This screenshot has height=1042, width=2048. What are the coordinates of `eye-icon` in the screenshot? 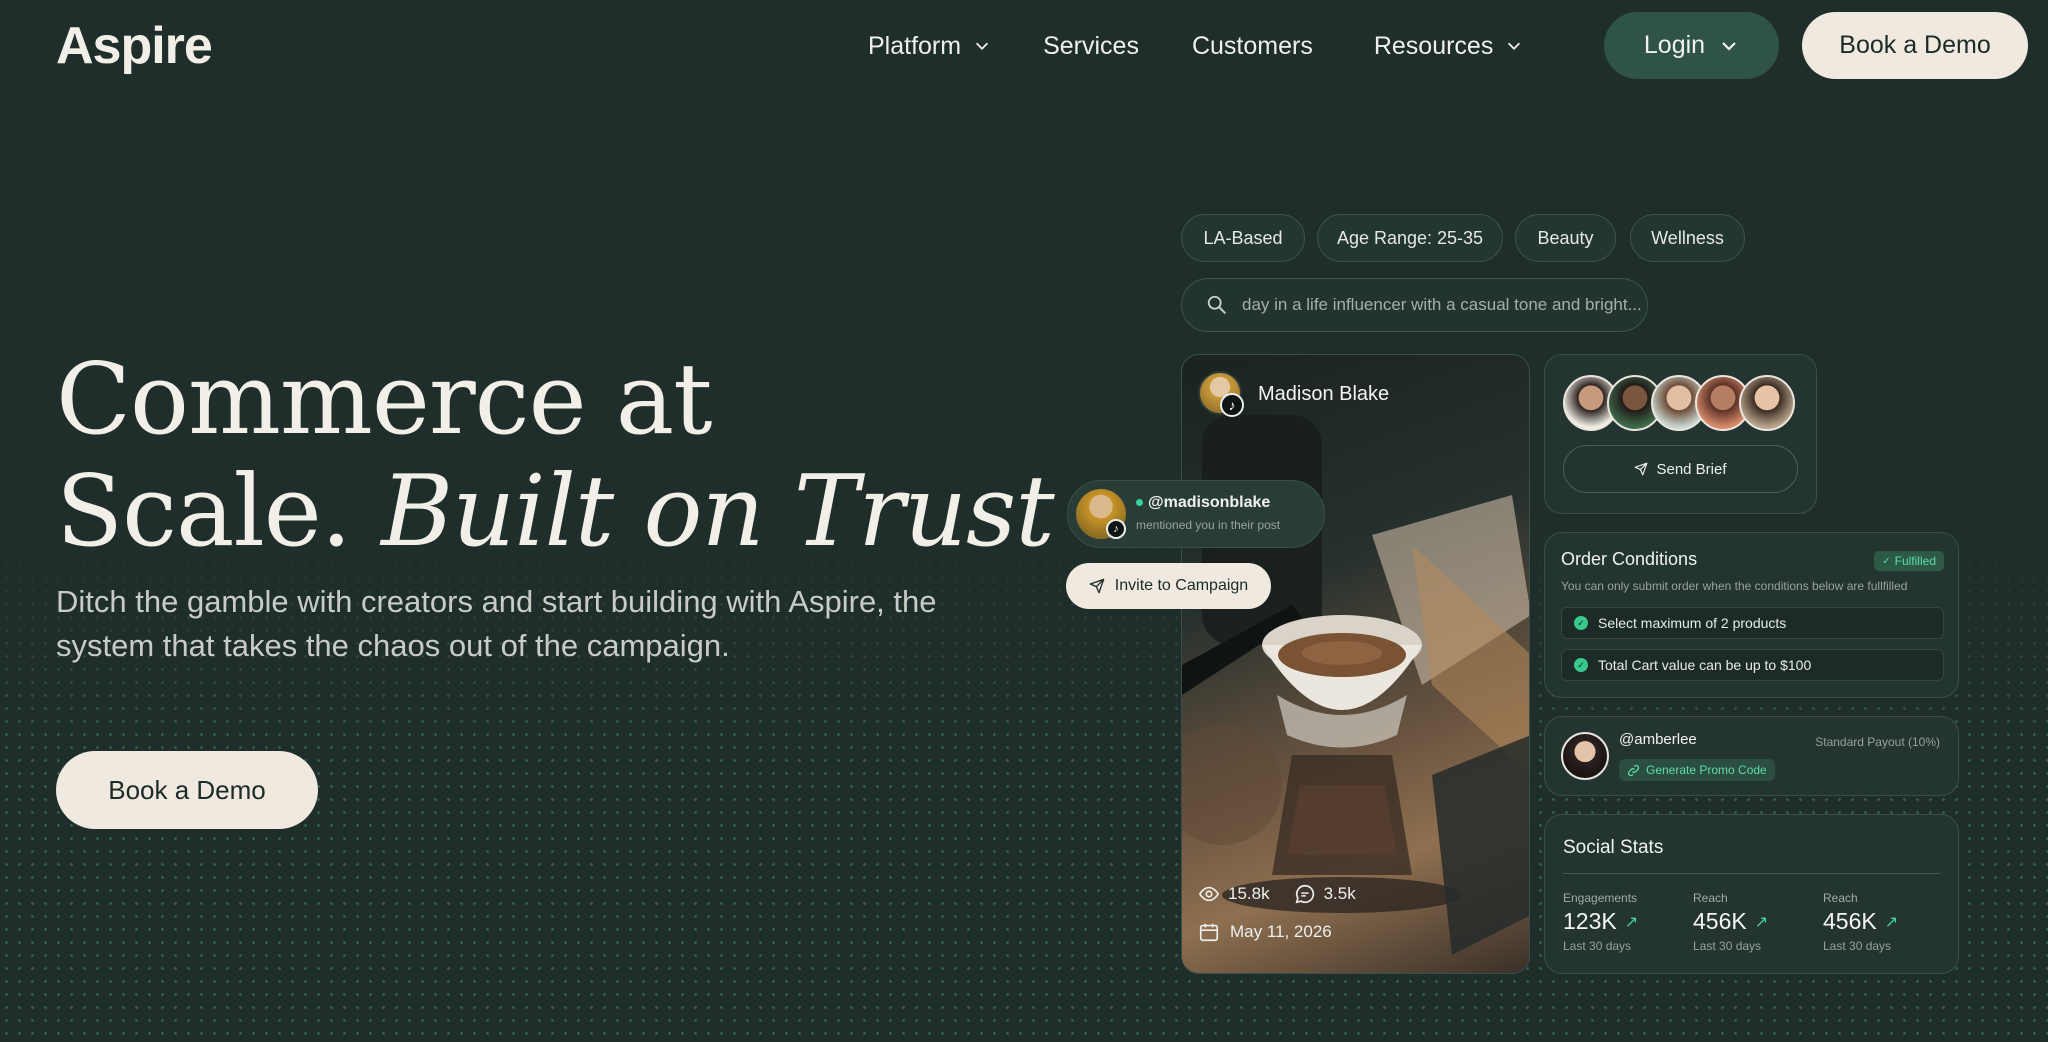 It's located at (1209, 894).